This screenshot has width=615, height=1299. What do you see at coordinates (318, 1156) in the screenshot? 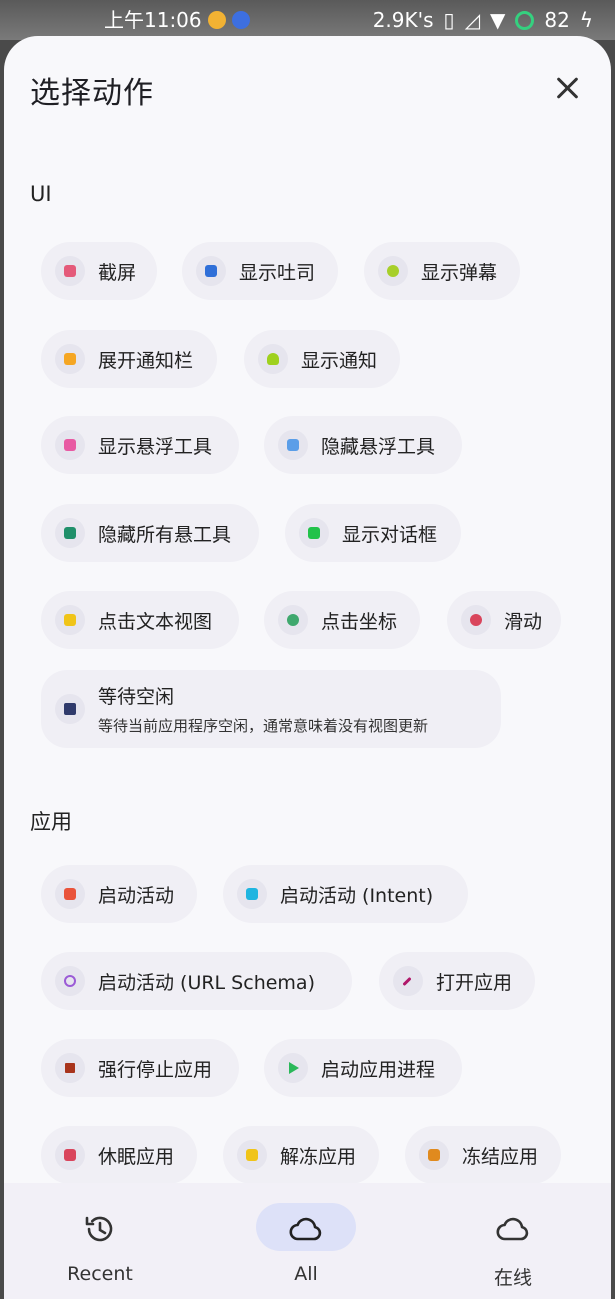
I see `action-label: 解冻应用` at bounding box center [318, 1156].